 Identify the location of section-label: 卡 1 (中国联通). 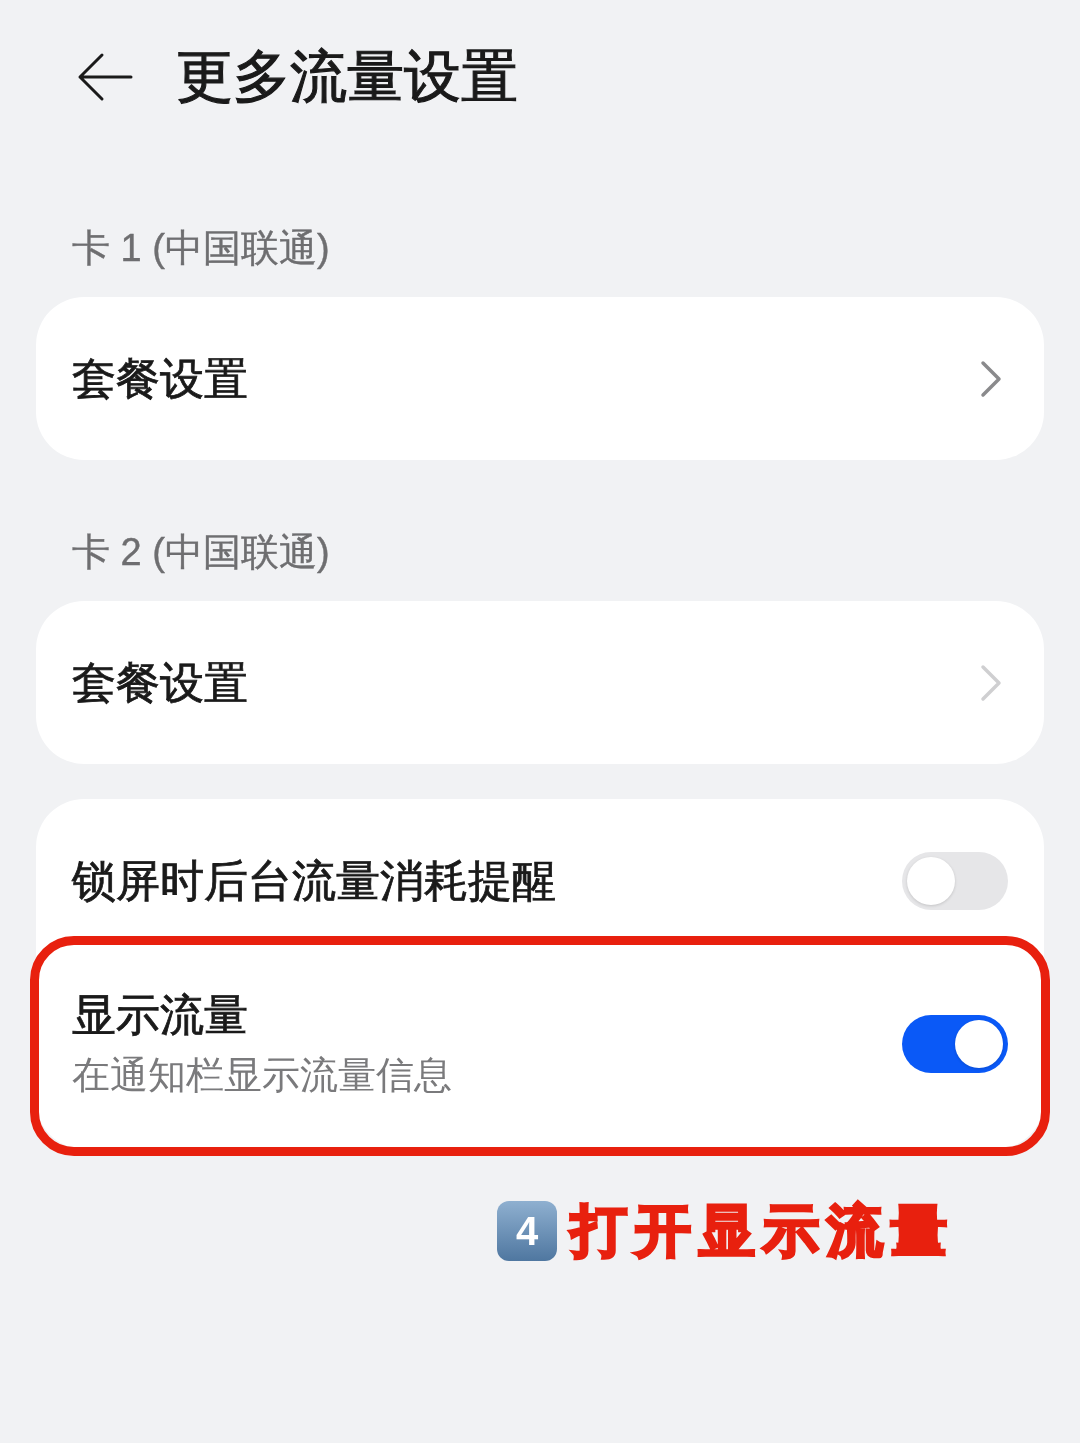
(201, 248).